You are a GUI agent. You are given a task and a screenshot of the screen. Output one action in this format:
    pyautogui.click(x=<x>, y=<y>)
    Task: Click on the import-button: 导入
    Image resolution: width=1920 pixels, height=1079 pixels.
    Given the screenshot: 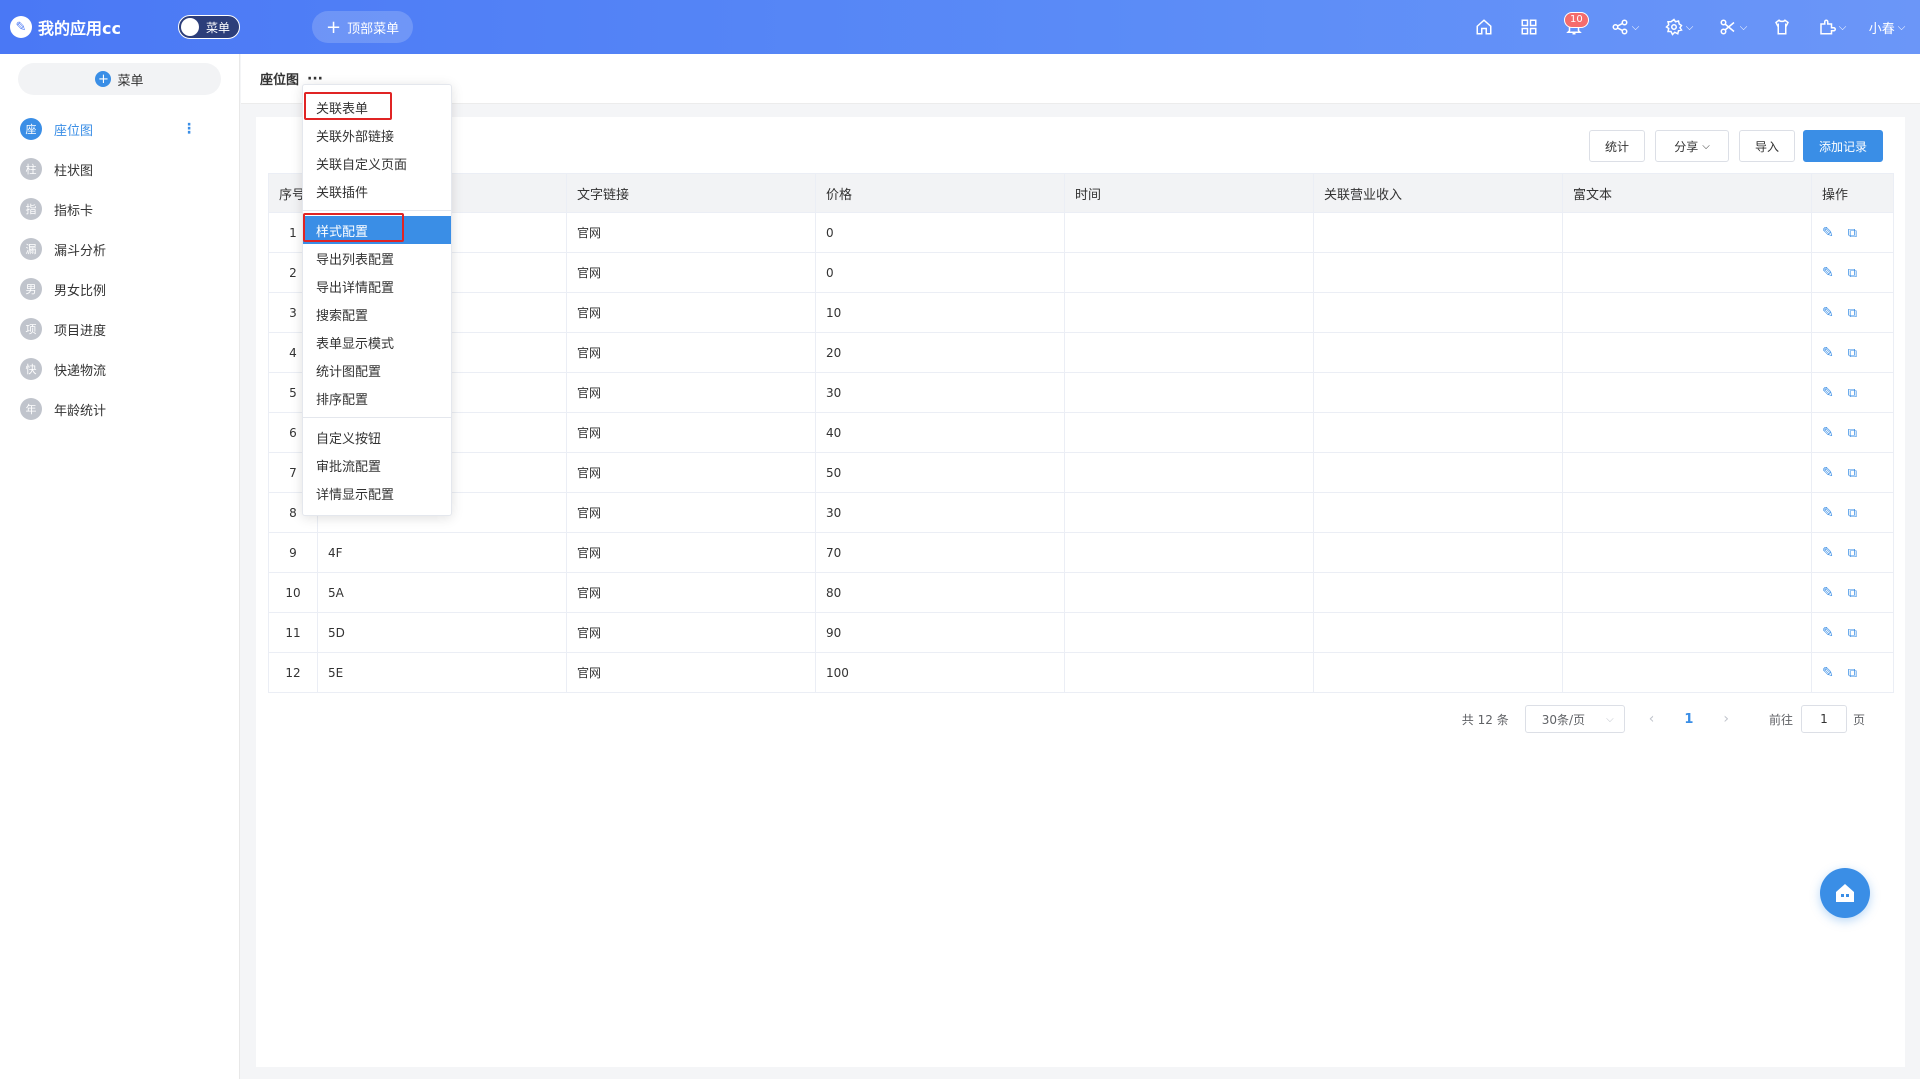 What is the action you would take?
    pyautogui.click(x=1767, y=146)
    